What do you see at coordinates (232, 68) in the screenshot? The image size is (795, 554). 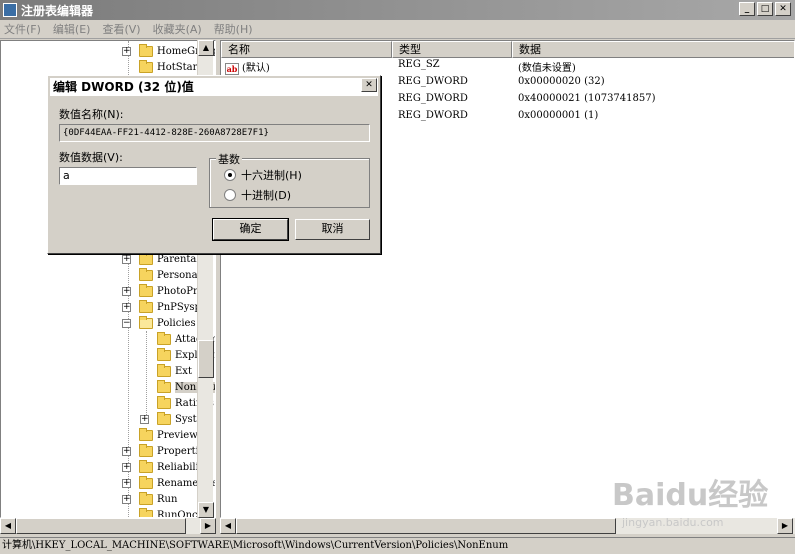 I see `string-value-icon: ab` at bounding box center [232, 68].